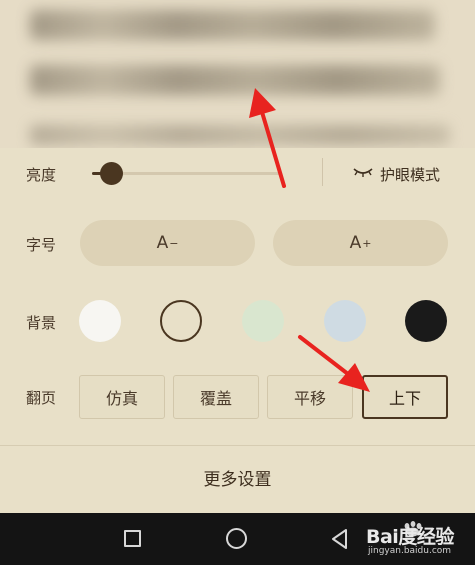 Image resolution: width=475 pixels, height=565 pixels. I want to click on circle-icon, so click(236, 538).